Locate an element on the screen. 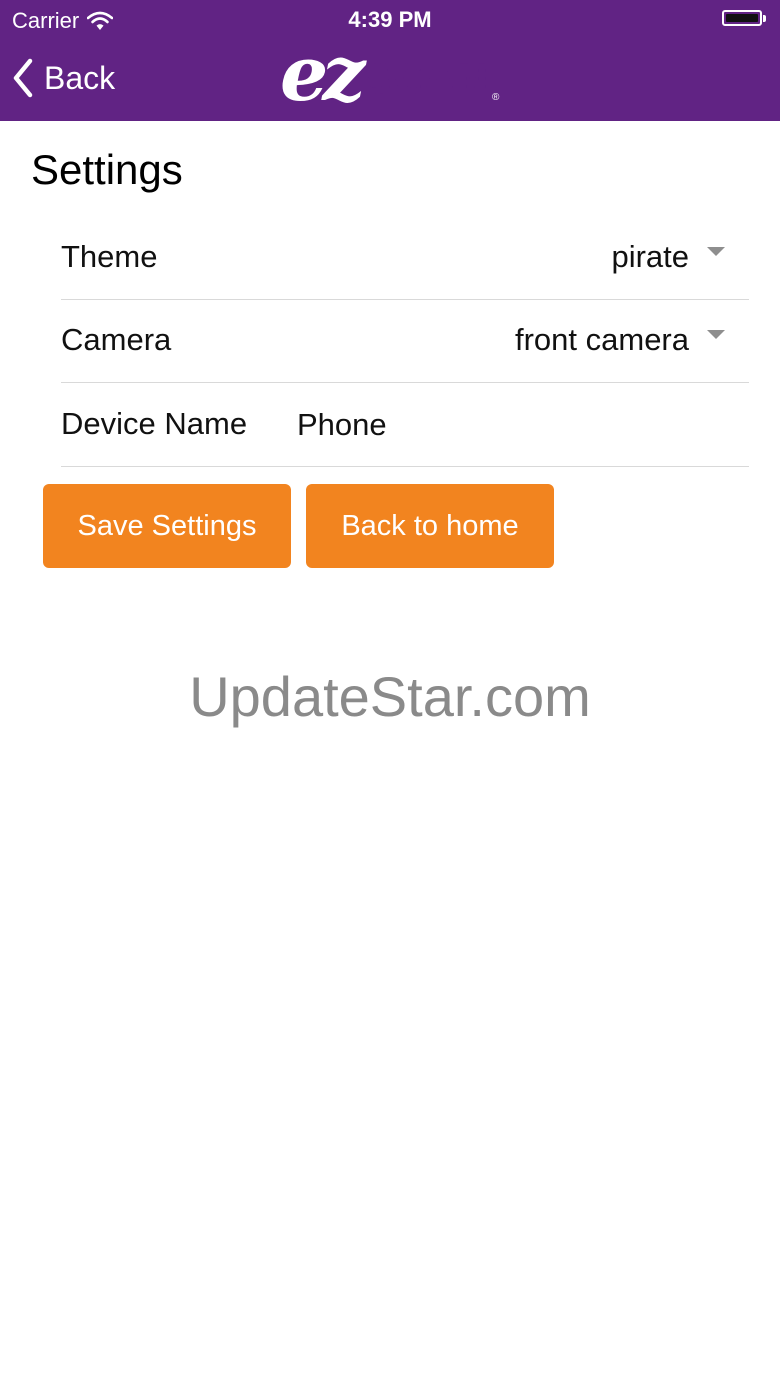 Image resolution: width=780 pixels, height=1387 pixels. camera-select-value: front camera is located at coordinates (601, 339).